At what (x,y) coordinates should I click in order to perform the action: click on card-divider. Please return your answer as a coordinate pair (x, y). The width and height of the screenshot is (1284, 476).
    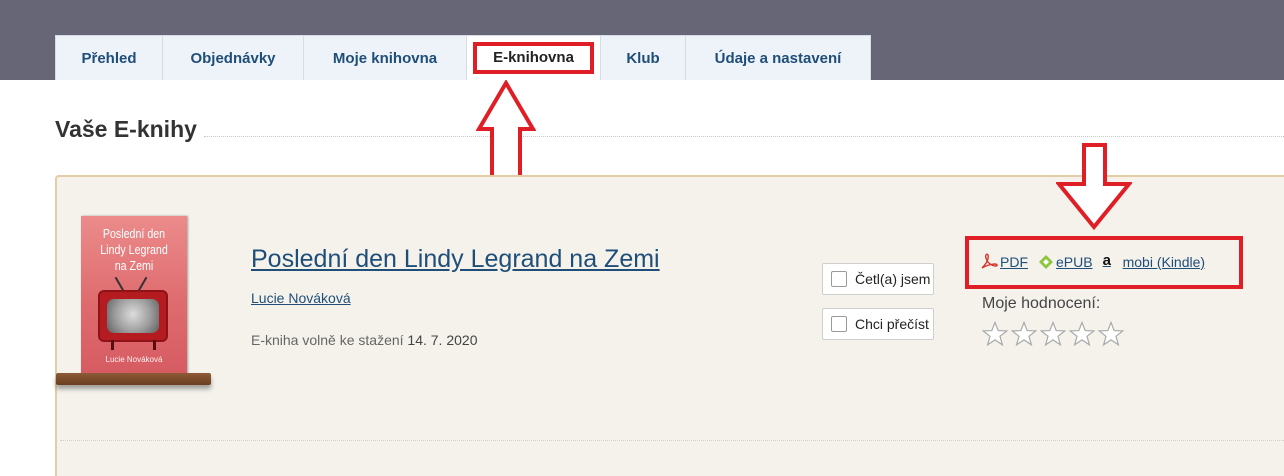
    Looking at the image, I should click on (672, 440).